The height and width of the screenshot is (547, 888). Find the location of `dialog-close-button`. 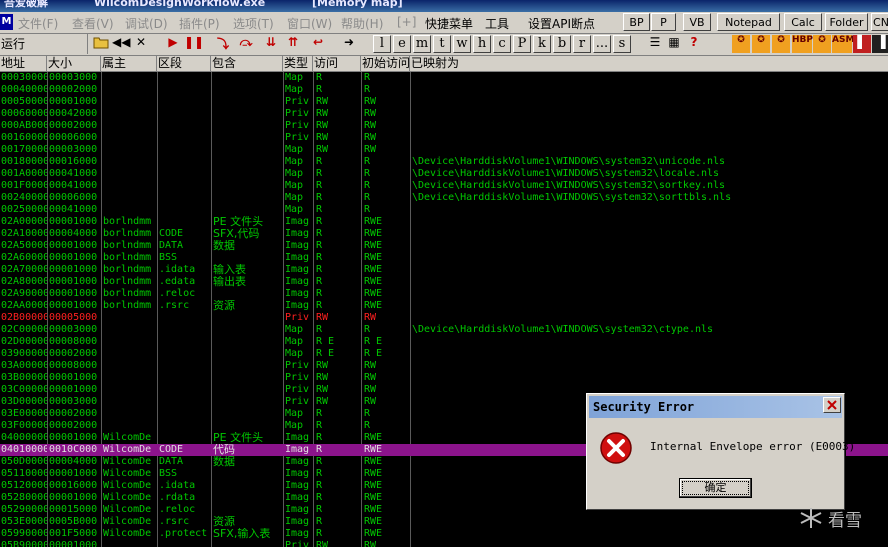

dialog-close-button is located at coordinates (832, 405).